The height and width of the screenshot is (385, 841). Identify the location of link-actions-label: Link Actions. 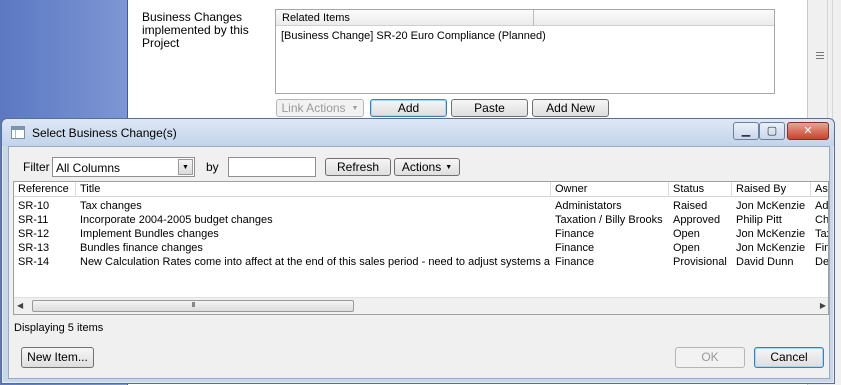
(313, 108).